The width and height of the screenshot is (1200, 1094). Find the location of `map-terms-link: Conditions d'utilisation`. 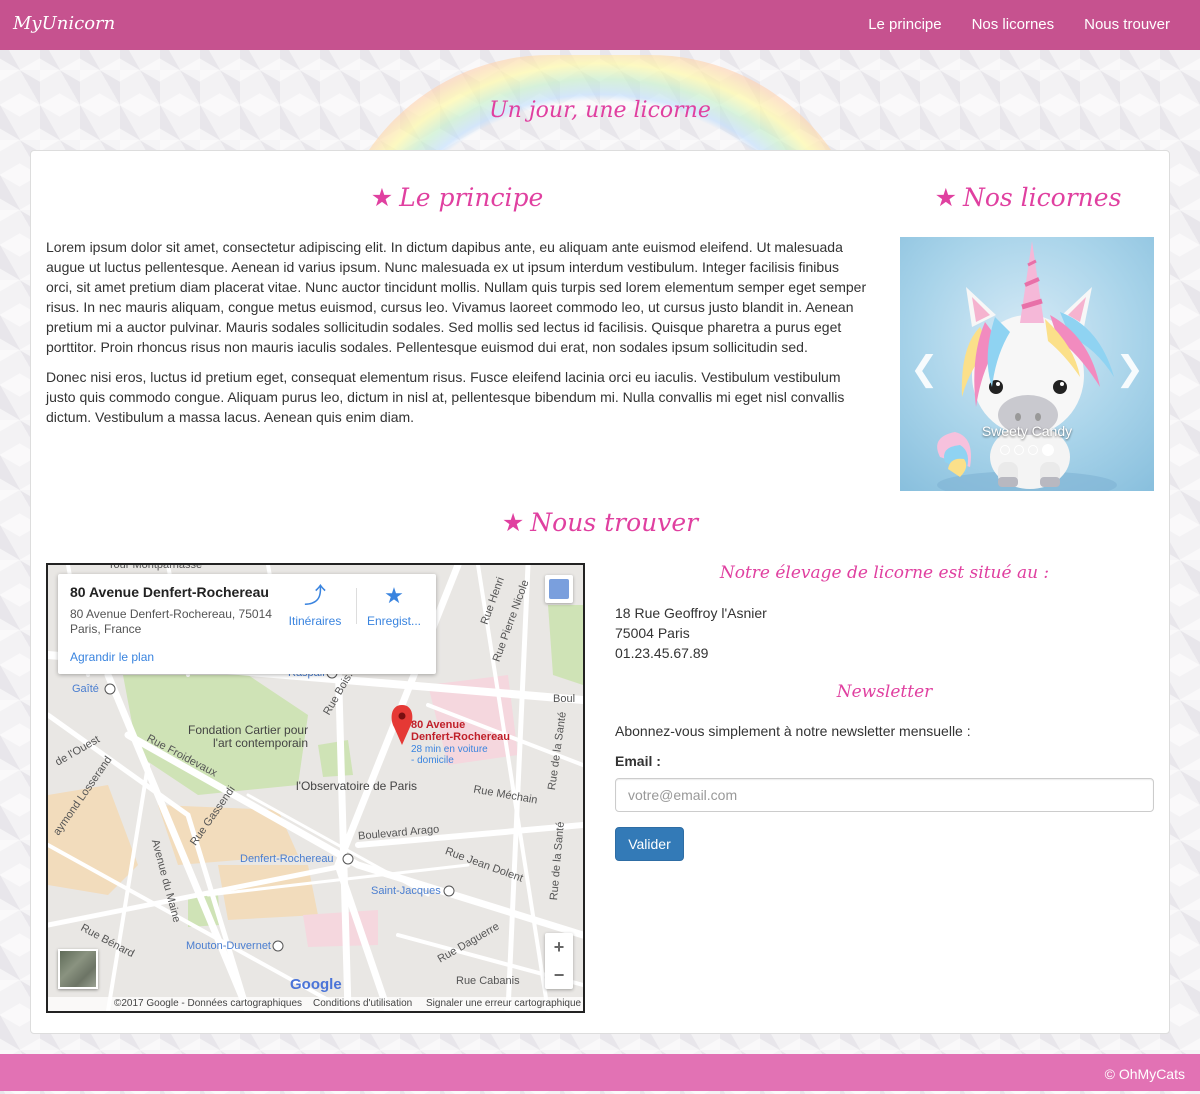

map-terms-link: Conditions d'utilisation is located at coordinates (362, 1003).